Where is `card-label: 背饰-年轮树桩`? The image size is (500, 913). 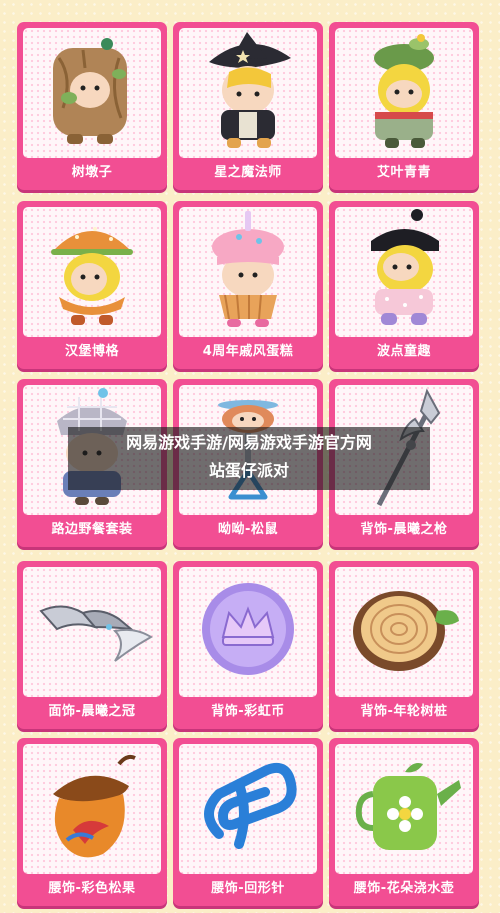 card-label: 背饰-年轮树桩 is located at coordinates (404, 711).